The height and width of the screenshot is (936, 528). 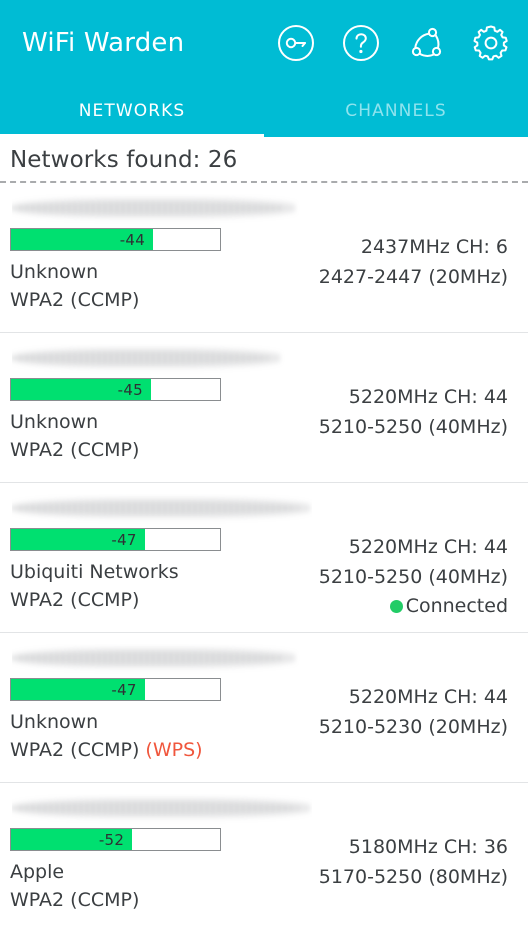 I want to click on settings-icon, so click(x=491, y=43).